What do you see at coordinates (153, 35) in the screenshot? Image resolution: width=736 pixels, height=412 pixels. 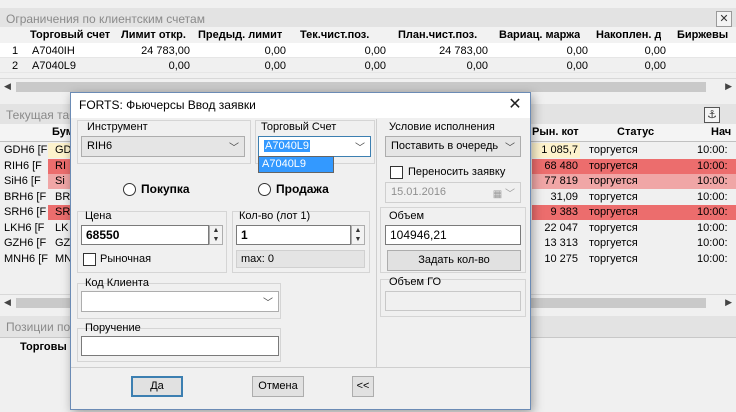 I see `col-header: Лимит откр.` at bounding box center [153, 35].